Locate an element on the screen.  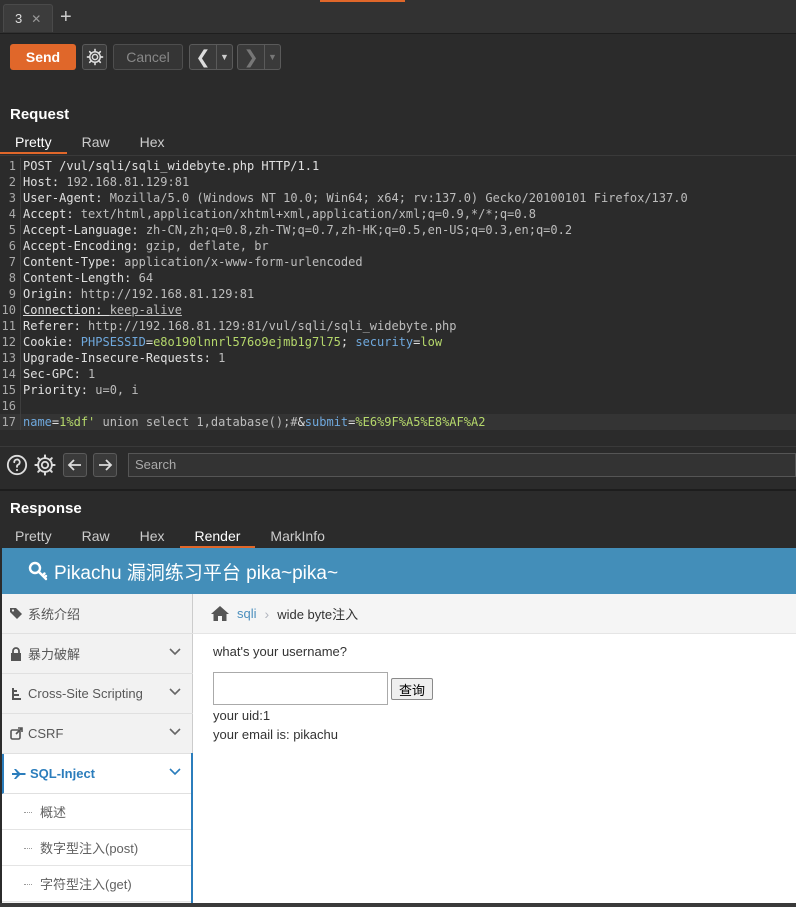
line-text: Sec-GPC: 1 is located at coordinates (57, 374).